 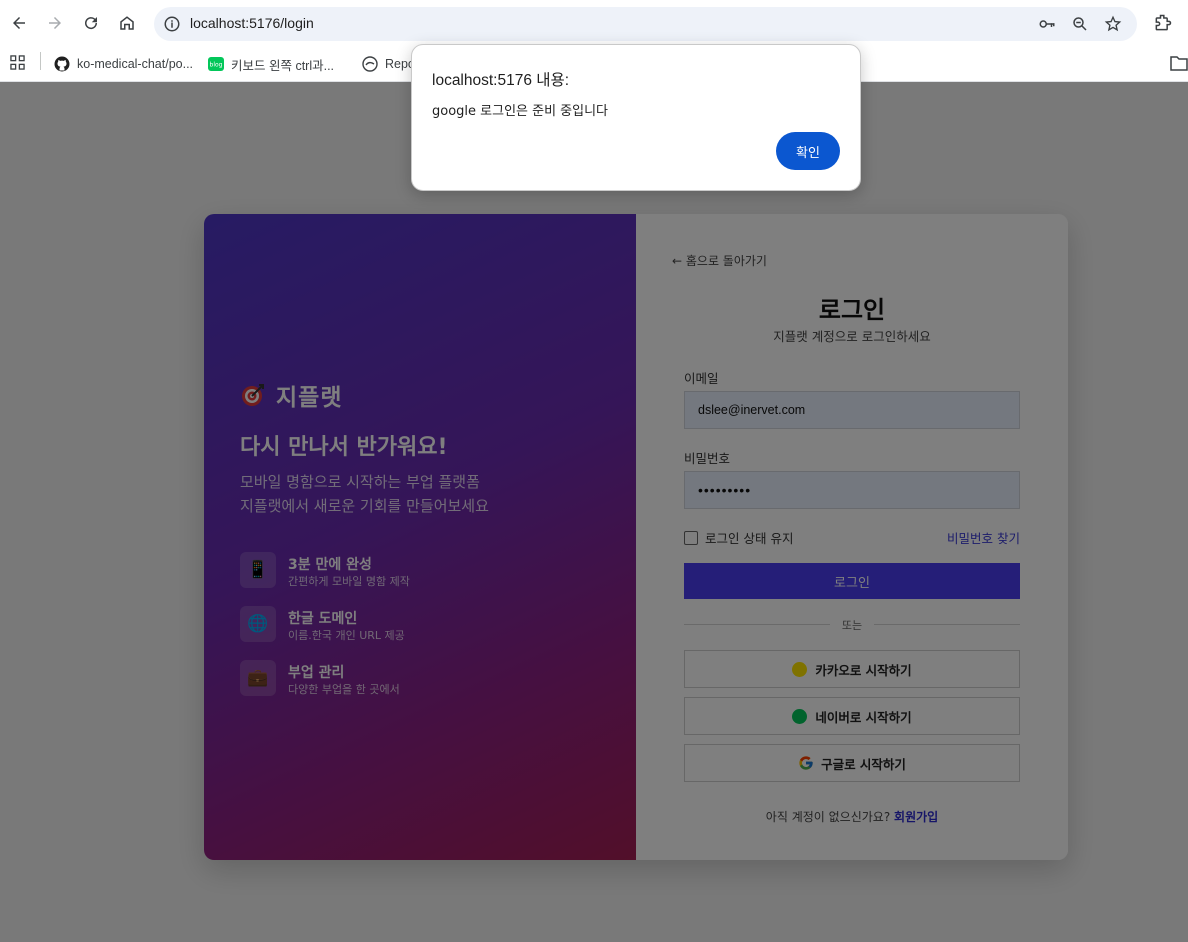 What do you see at coordinates (388, 64) in the screenshot?
I see `bookmark-repo: Repo` at bounding box center [388, 64].